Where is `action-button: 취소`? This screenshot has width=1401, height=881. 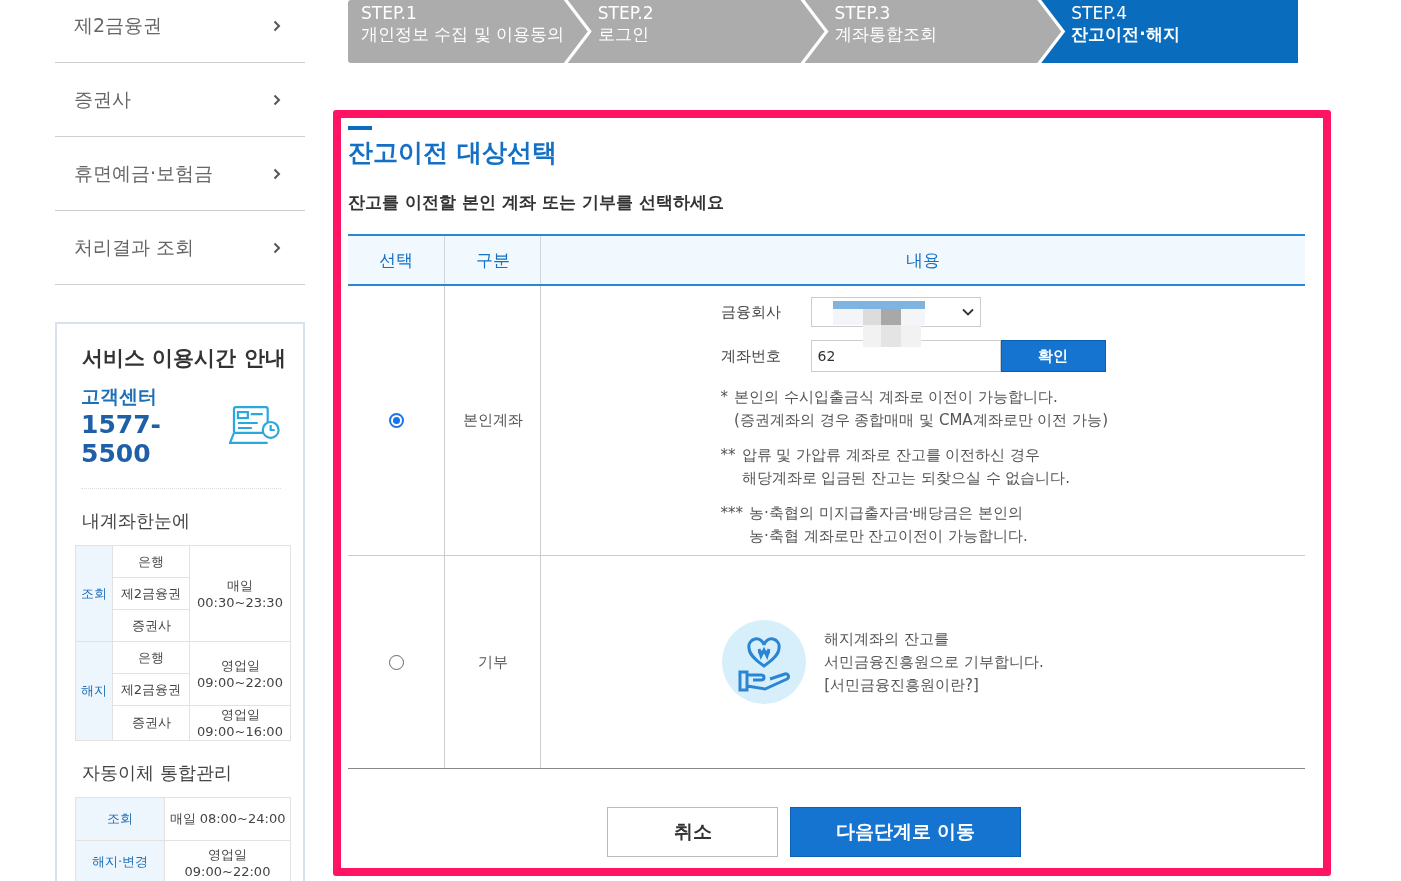
action-button: 취소 is located at coordinates (692, 832).